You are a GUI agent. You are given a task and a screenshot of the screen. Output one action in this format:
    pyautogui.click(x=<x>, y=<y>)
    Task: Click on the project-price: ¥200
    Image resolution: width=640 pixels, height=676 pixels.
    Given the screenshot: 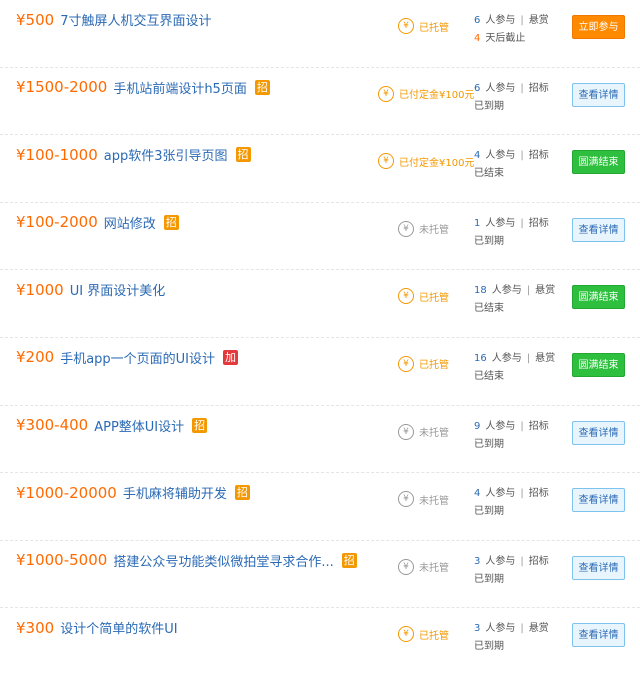 What is the action you would take?
    pyautogui.click(x=35, y=357)
    